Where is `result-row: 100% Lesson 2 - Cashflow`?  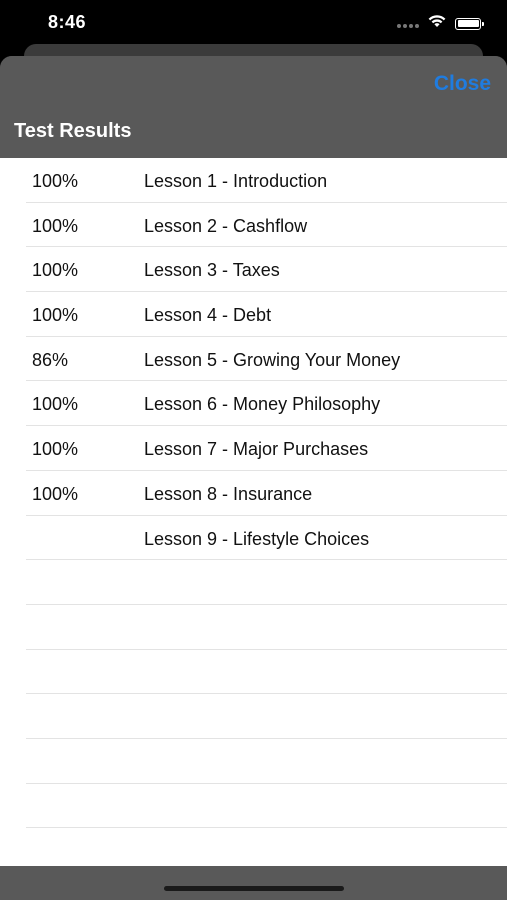 result-row: 100% Lesson 2 - Cashflow is located at coordinates (253, 225).